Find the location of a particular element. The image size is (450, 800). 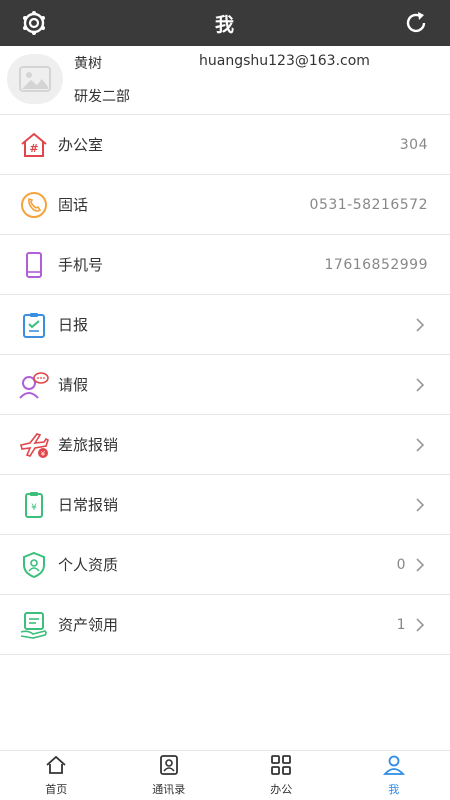

user-name: 黄树 is located at coordinates (88, 64).